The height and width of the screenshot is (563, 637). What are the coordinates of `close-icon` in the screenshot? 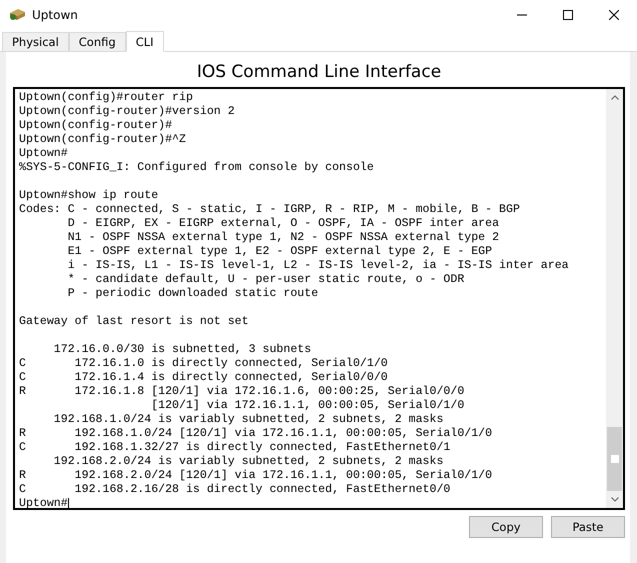 It's located at (614, 15).